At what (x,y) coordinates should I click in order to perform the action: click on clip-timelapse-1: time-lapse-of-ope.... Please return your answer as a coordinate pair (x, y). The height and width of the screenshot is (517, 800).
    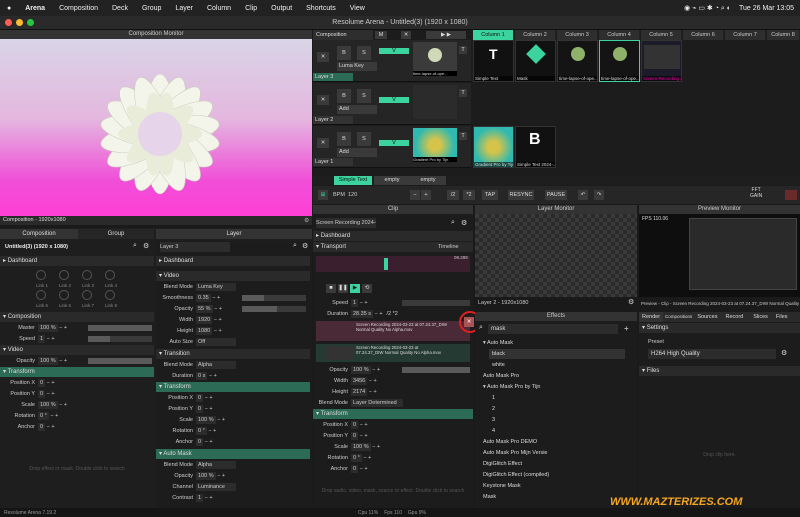
    Looking at the image, I should click on (577, 61).